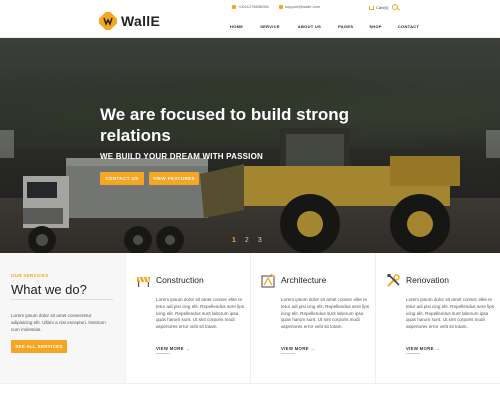 This screenshot has width=500, height=400. What do you see at coordinates (236, 26) in the screenshot?
I see `nav-item-home: HOME` at bounding box center [236, 26].